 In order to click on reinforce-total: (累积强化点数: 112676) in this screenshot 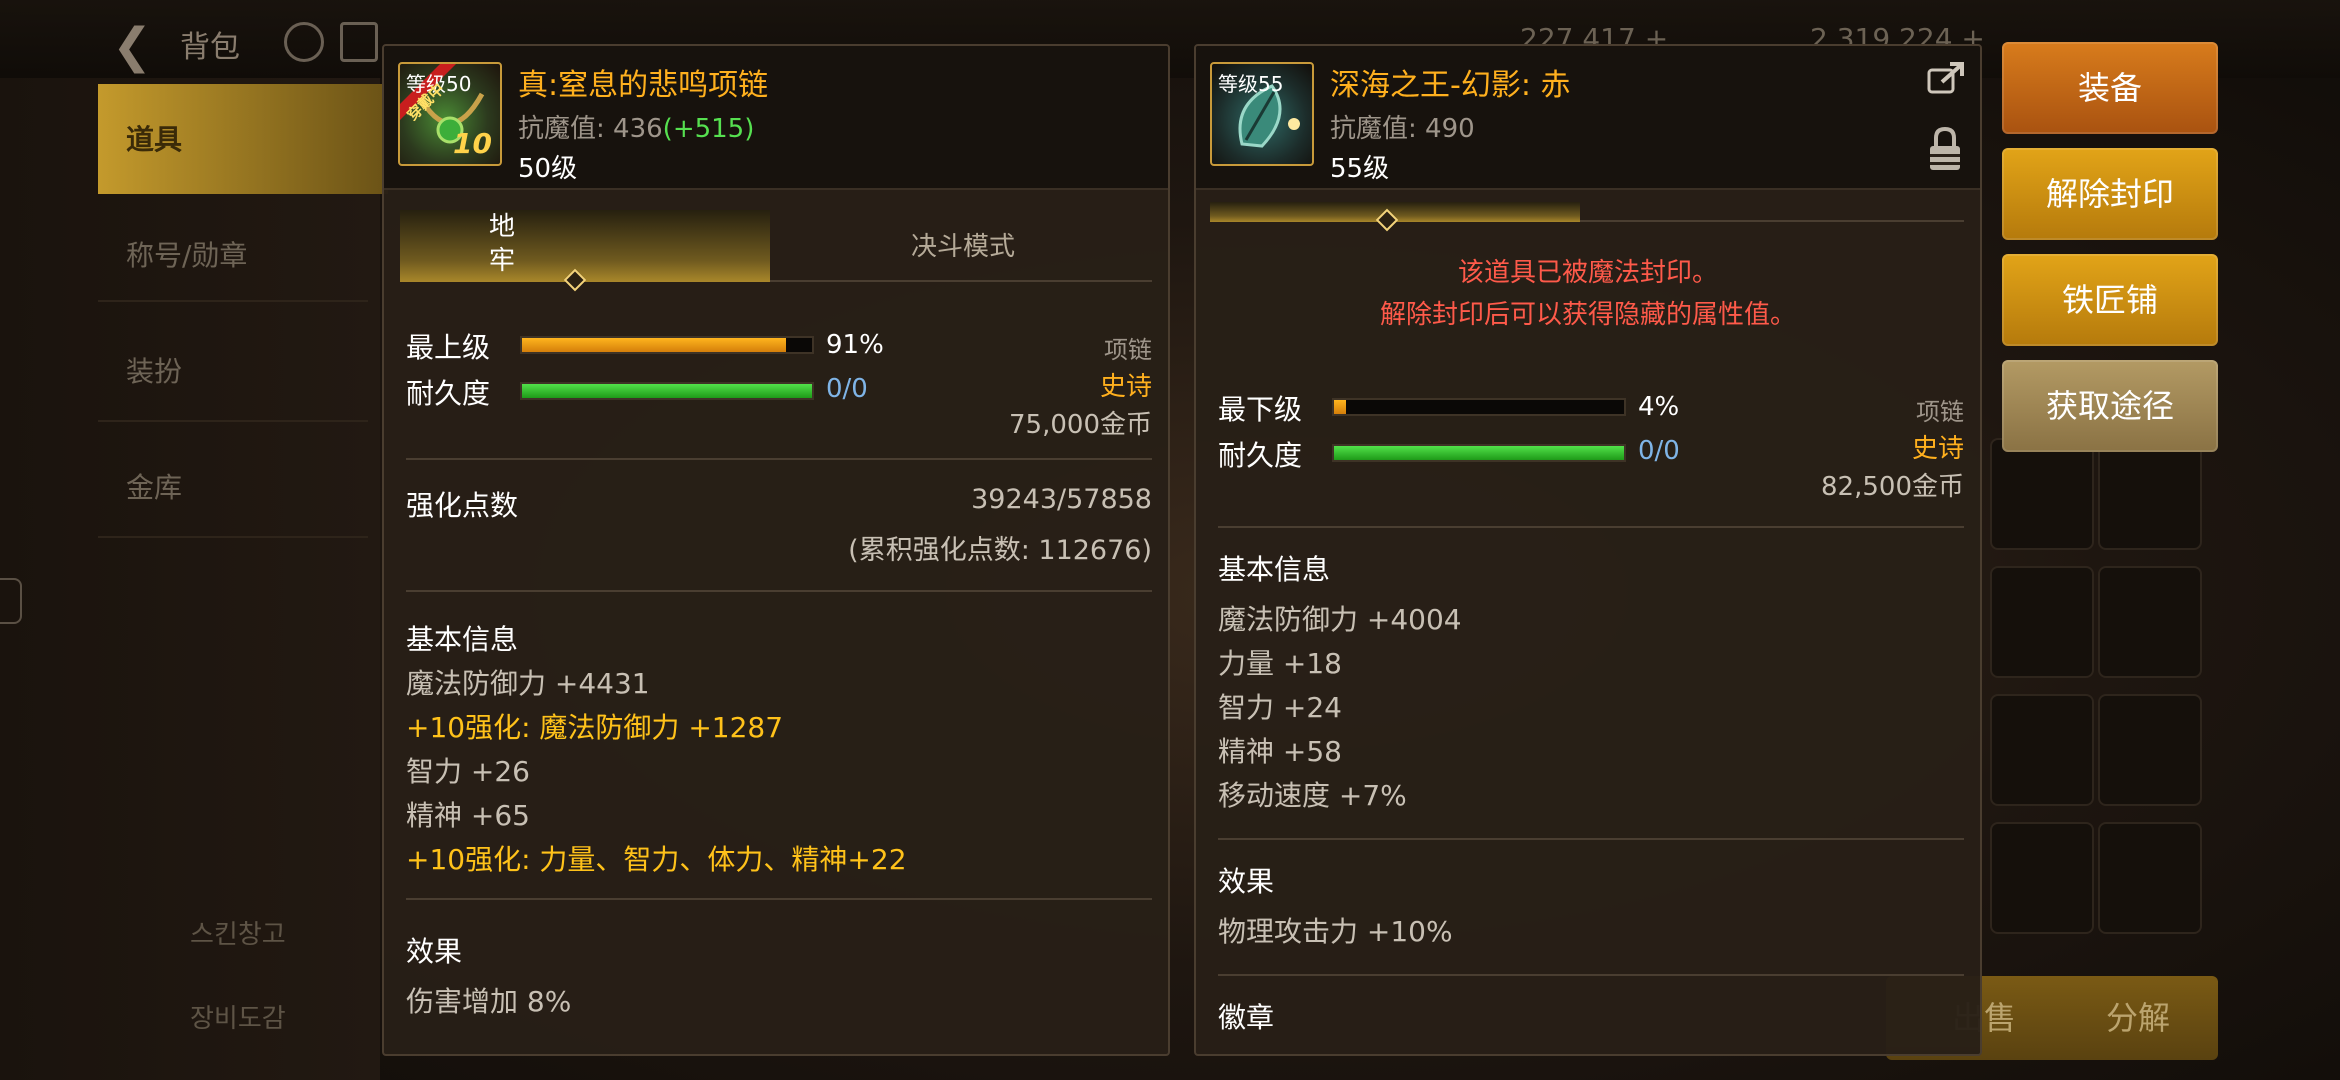, I will do `click(1000, 550)`.